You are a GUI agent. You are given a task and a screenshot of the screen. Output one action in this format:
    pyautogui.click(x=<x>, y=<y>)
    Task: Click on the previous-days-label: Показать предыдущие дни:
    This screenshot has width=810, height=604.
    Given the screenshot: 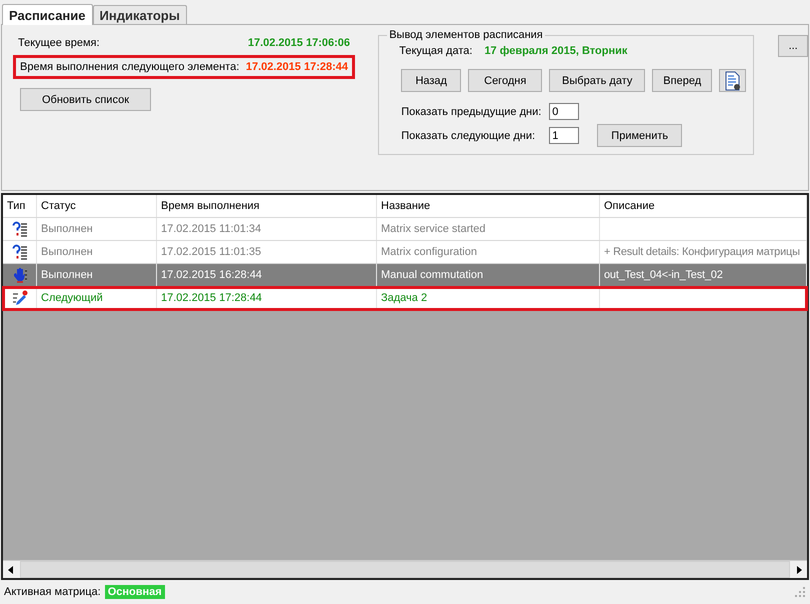 What is the action you would take?
    pyautogui.click(x=471, y=112)
    